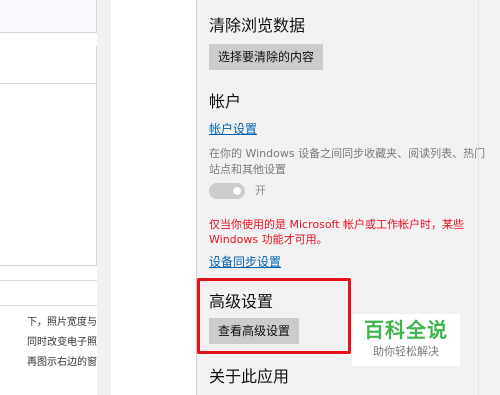  Describe the element at coordinates (62, 342) in the screenshot. I see `page-text-line: 同时改变电子照` at that location.